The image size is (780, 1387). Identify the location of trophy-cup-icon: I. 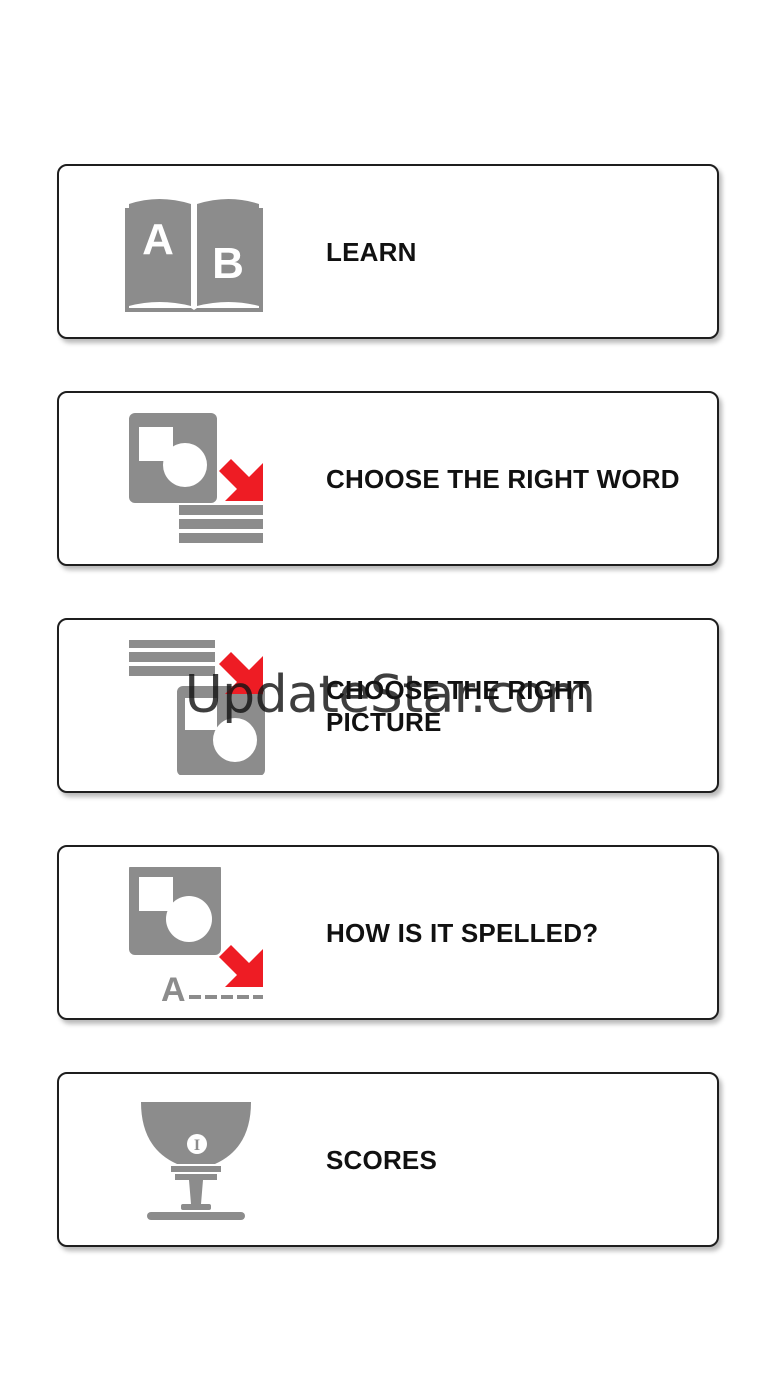
(194, 1161).